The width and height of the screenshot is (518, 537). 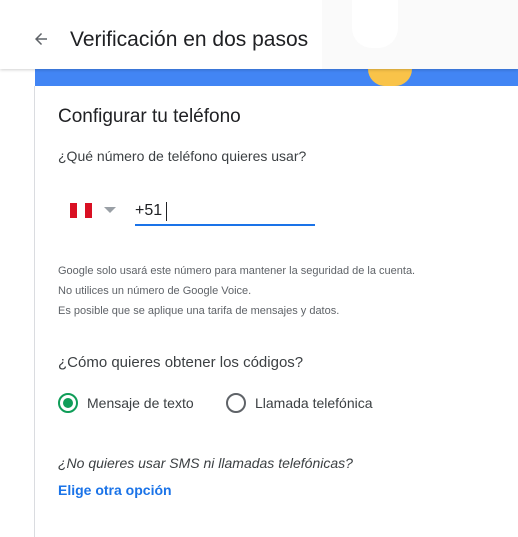 What do you see at coordinates (115, 490) in the screenshot?
I see `choose-other-option-link: Elige otra opción` at bounding box center [115, 490].